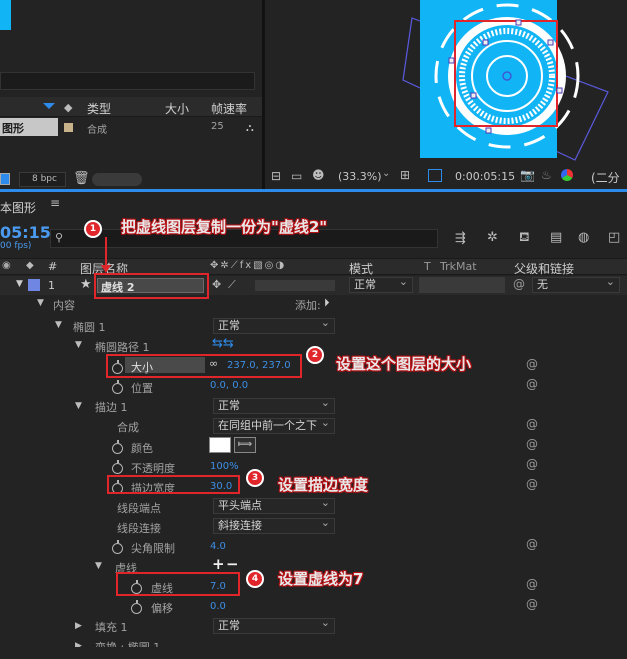 The height and width of the screenshot is (659, 627). Describe the element at coordinates (532, 364) in the screenshot. I see `size-expression-icon: @` at that location.